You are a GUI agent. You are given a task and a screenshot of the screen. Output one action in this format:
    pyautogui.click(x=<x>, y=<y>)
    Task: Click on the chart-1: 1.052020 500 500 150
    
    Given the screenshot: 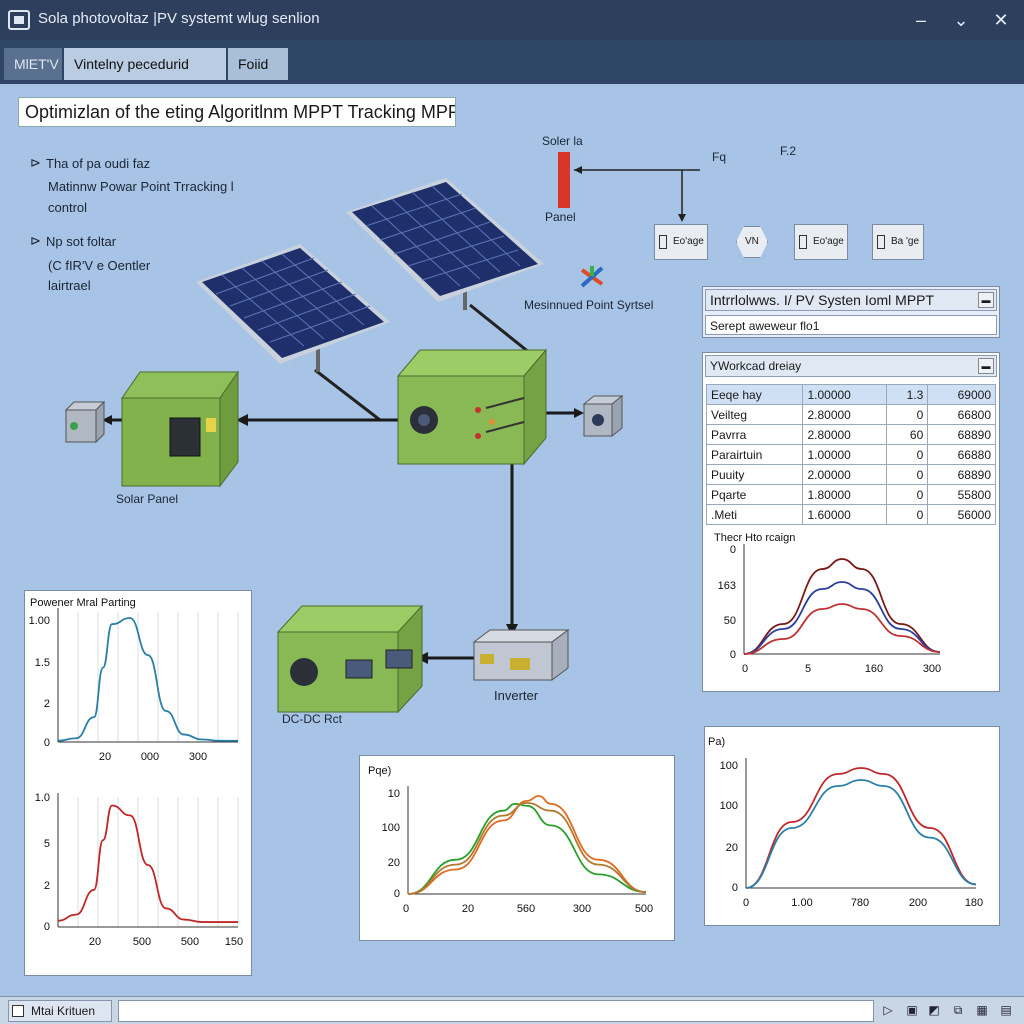 What is the action you would take?
    pyautogui.click(x=139, y=870)
    